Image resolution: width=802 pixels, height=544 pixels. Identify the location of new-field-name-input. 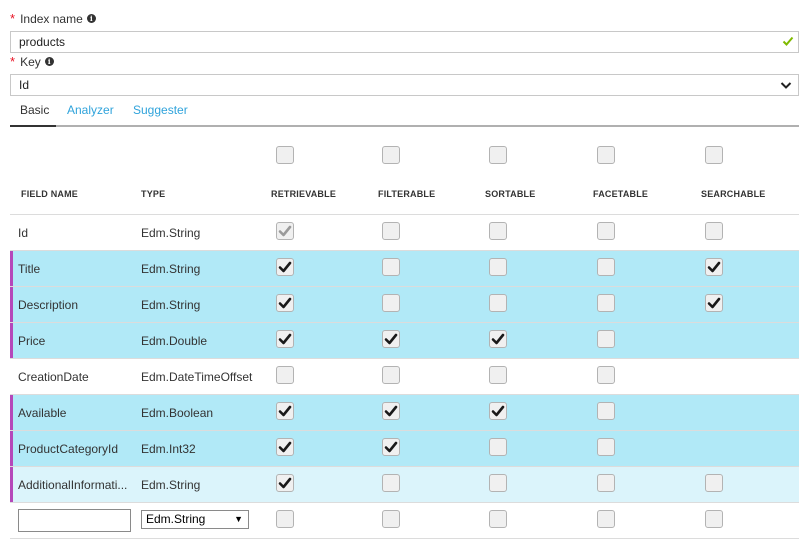
(74, 520).